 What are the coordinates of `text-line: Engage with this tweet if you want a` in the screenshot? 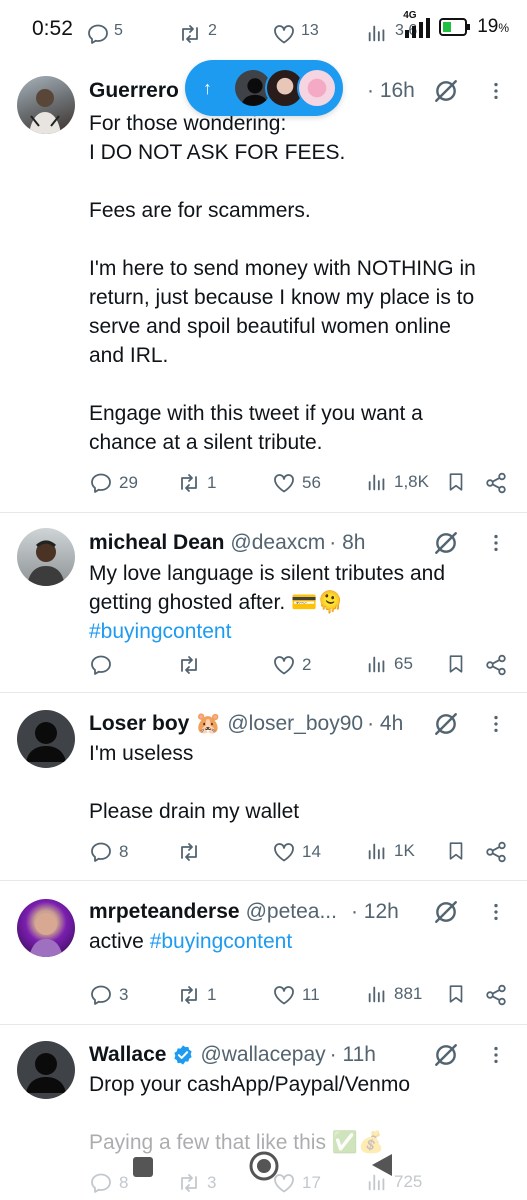 It's located at (256, 413).